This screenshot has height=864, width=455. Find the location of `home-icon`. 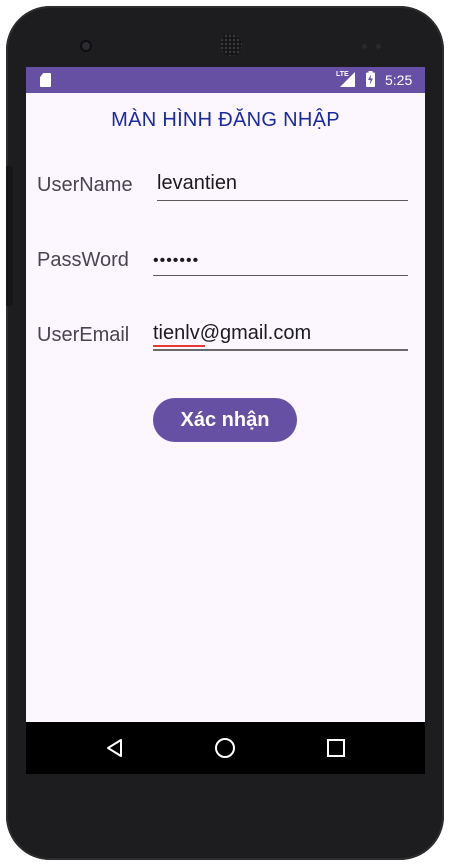

home-icon is located at coordinates (225, 750).